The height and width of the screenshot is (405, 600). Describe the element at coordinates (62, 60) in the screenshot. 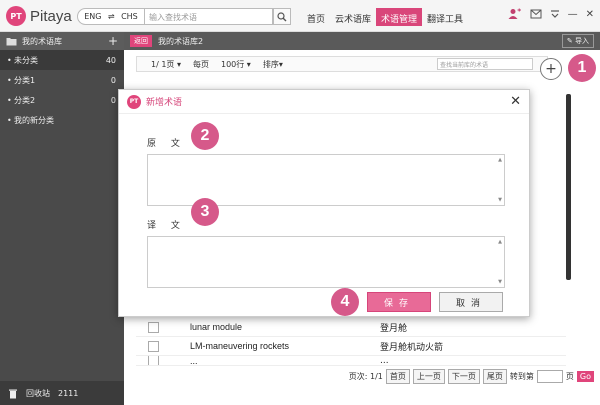

I see `sidebar-item-uncategorized: 未分类 40` at that location.